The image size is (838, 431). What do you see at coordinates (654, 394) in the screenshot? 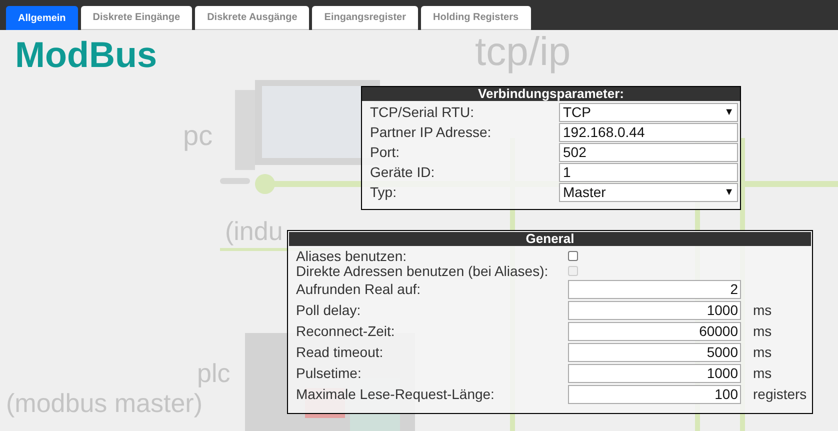
I see `input-field: 100` at bounding box center [654, 394].